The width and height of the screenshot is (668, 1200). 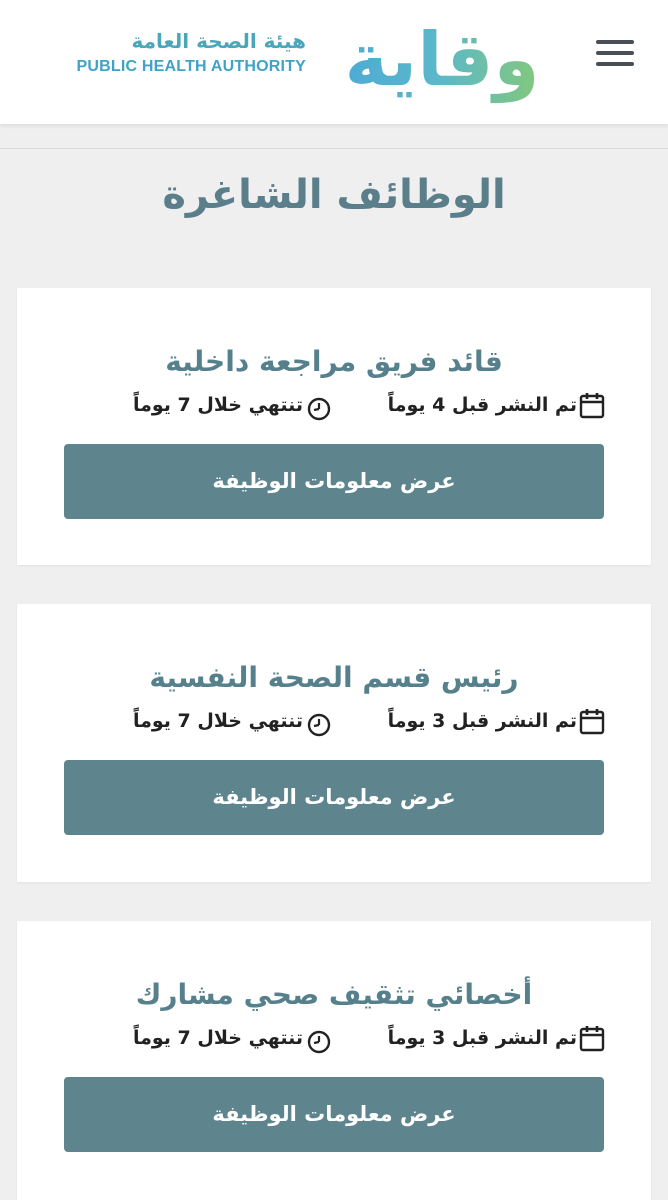 What do you see at coordinates (218, 41) in the screenshot?
I see `logo-subtitle-arabic: هيئة الصحة العامة` at bounding box center [218, 41].